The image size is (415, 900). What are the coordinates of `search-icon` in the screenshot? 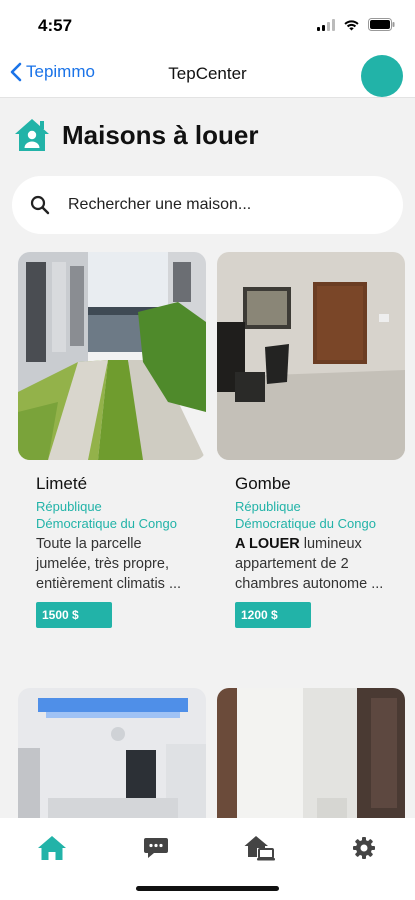 It's located at (40, 205).